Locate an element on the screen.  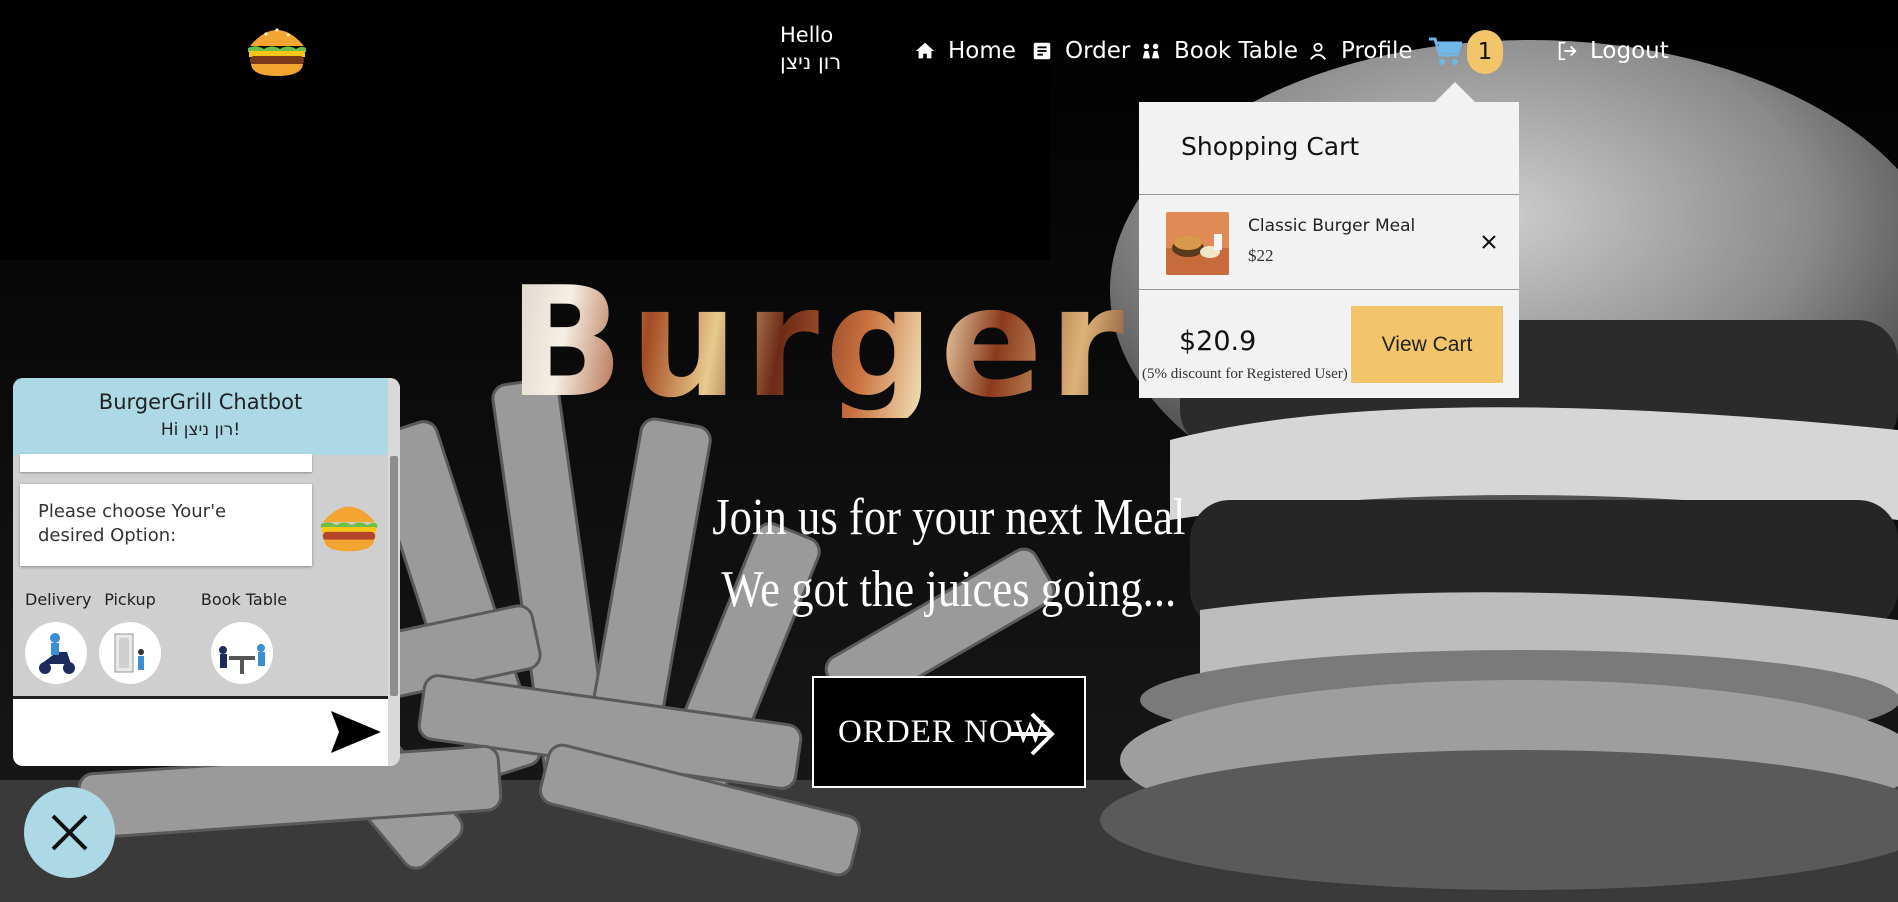
send-button is located at coordinates (356, 732).